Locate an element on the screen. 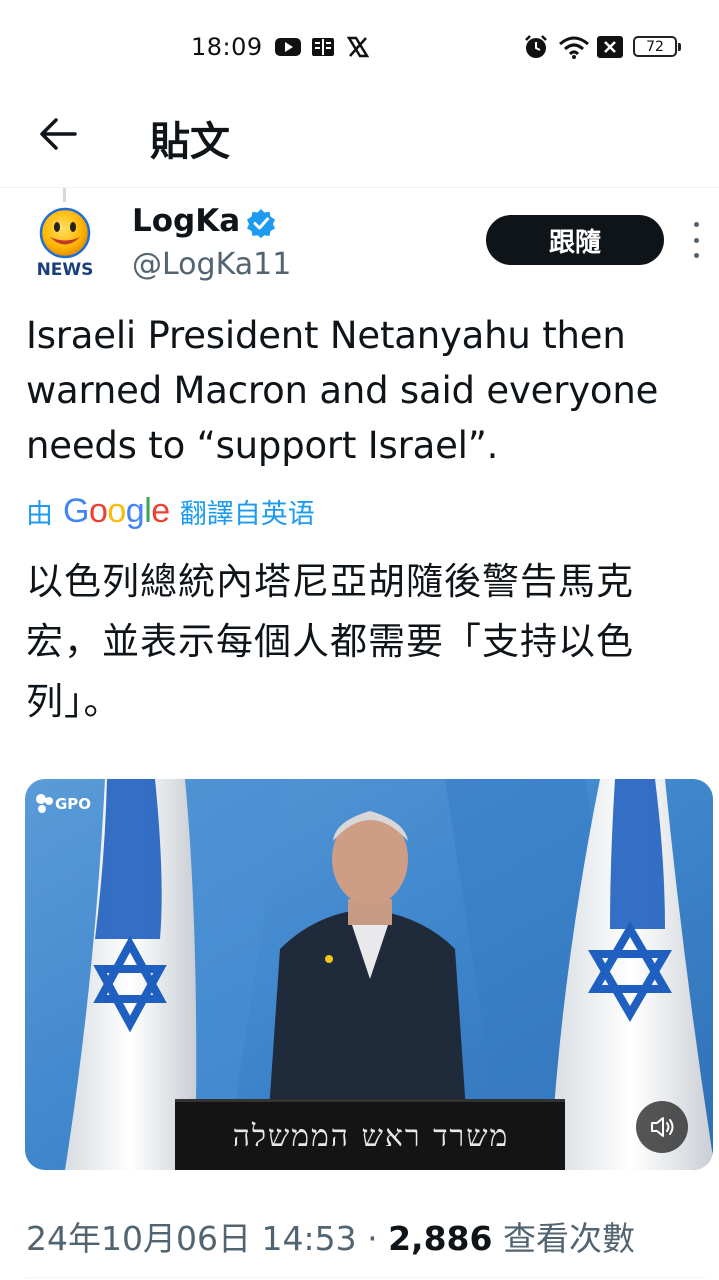  speaker-icon is located at coordinates (662, 1127).